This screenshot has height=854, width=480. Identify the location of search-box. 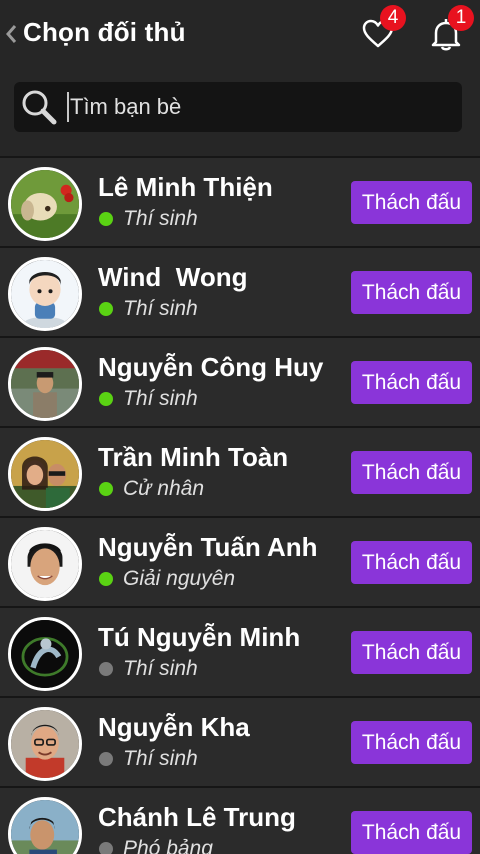
(238, 107).